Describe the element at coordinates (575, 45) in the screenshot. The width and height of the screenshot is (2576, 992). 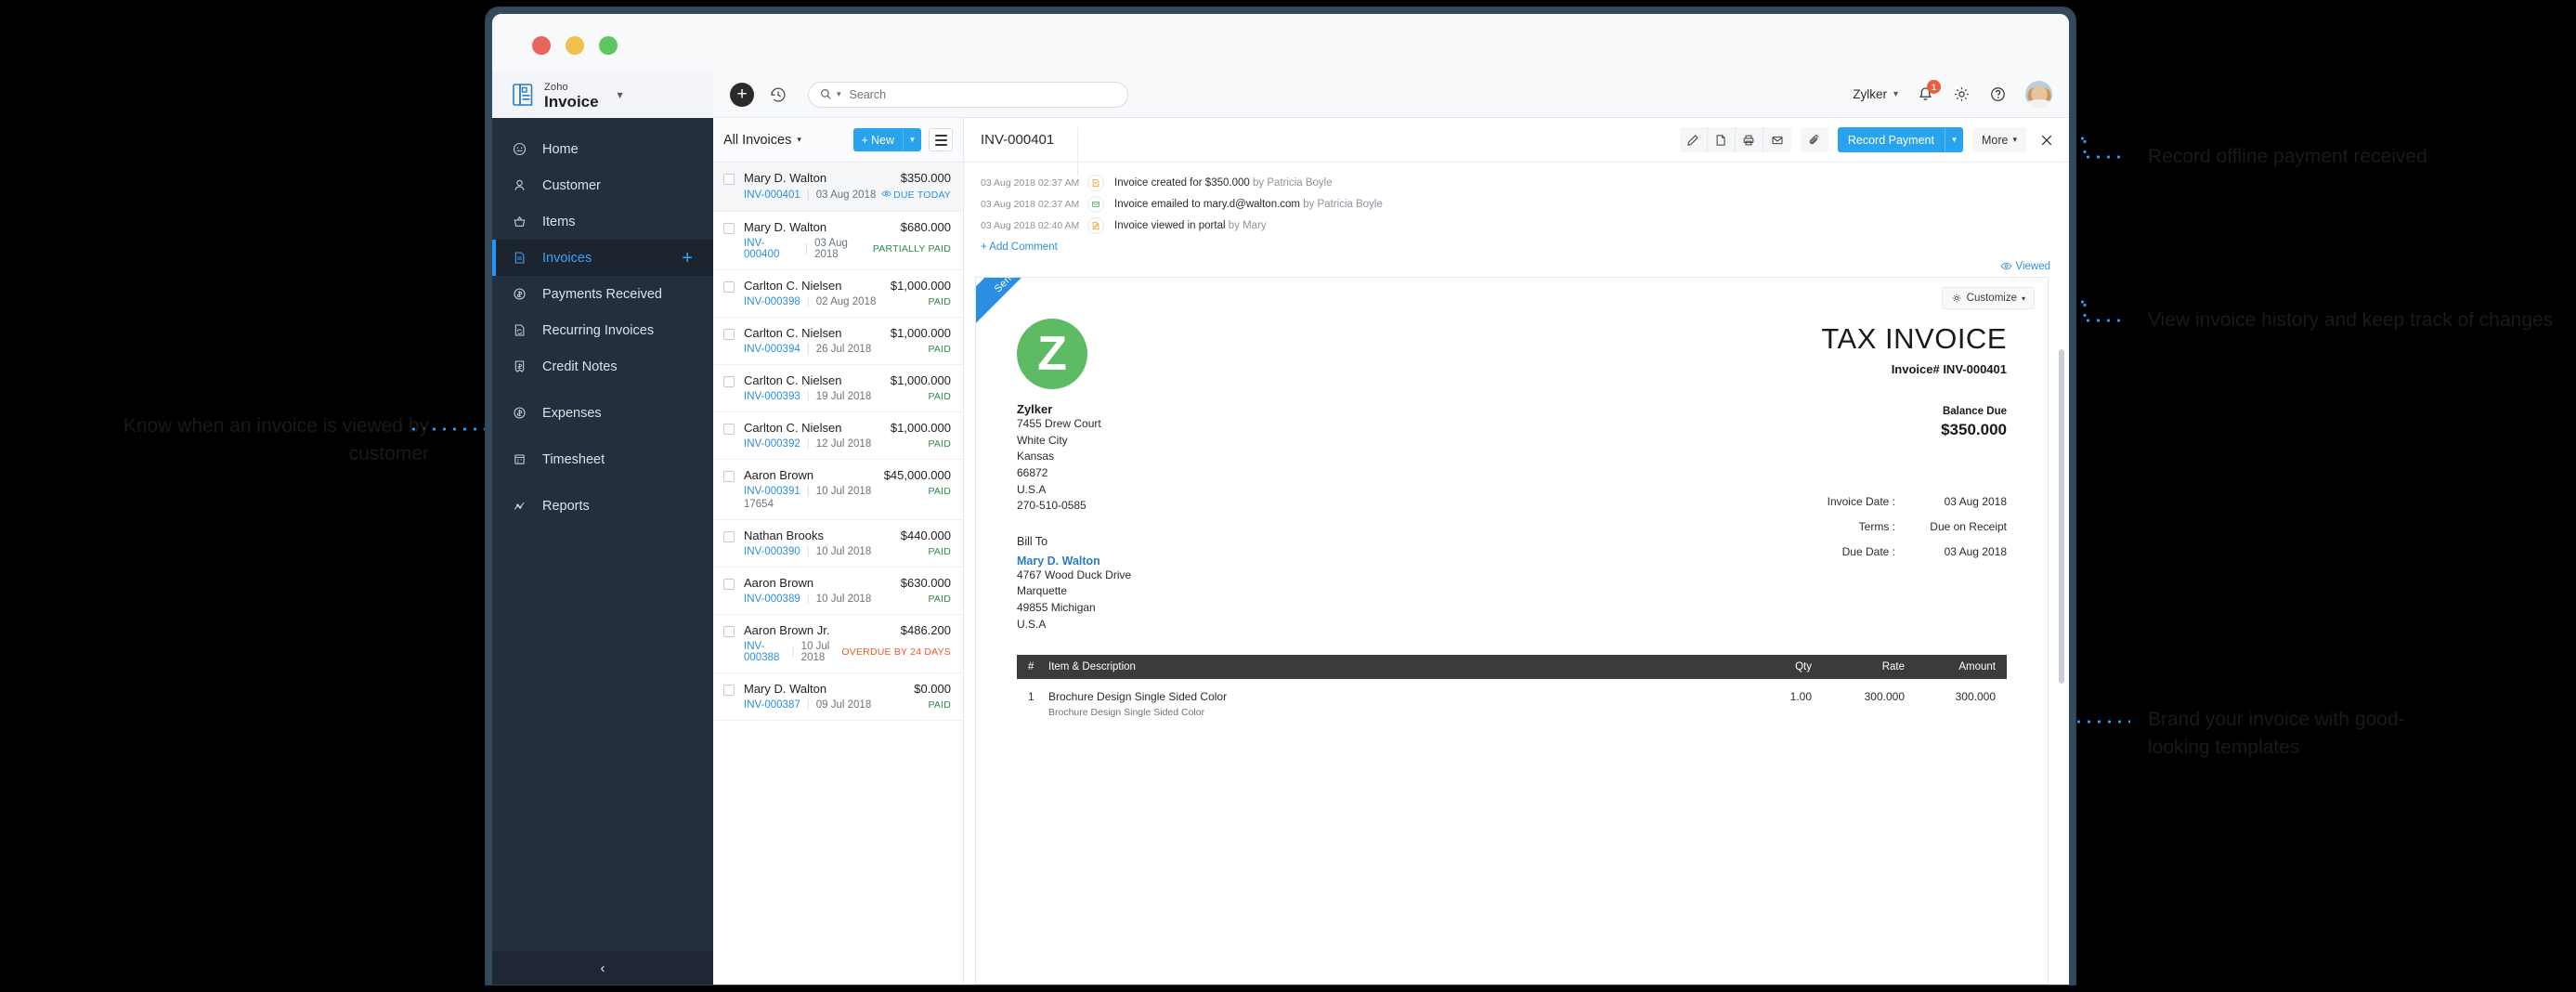
I see `window-minimize-button` at that location.